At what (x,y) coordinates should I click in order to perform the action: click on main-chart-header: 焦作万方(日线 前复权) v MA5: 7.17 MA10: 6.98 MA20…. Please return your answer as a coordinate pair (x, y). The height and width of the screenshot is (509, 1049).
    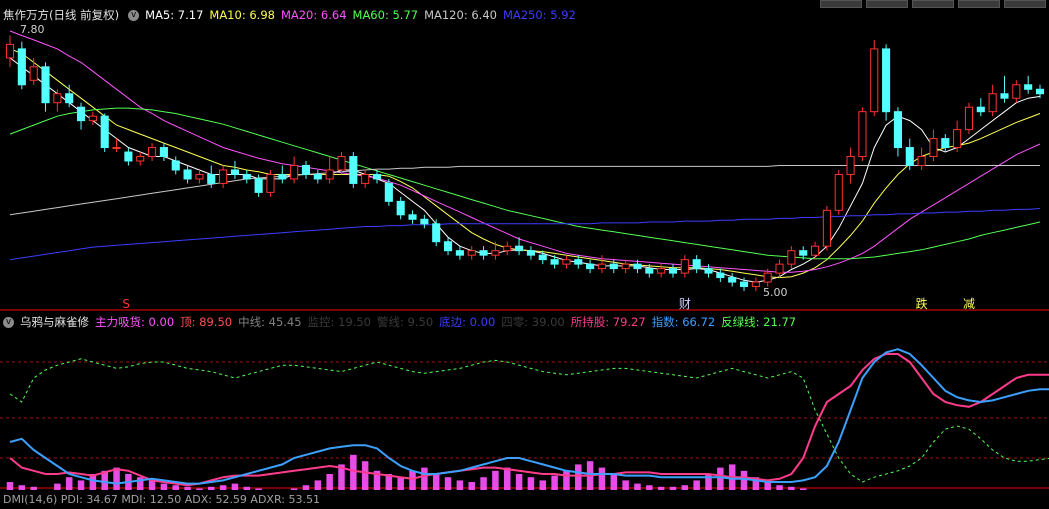
    Looking at the image, I should click on (291, 15).